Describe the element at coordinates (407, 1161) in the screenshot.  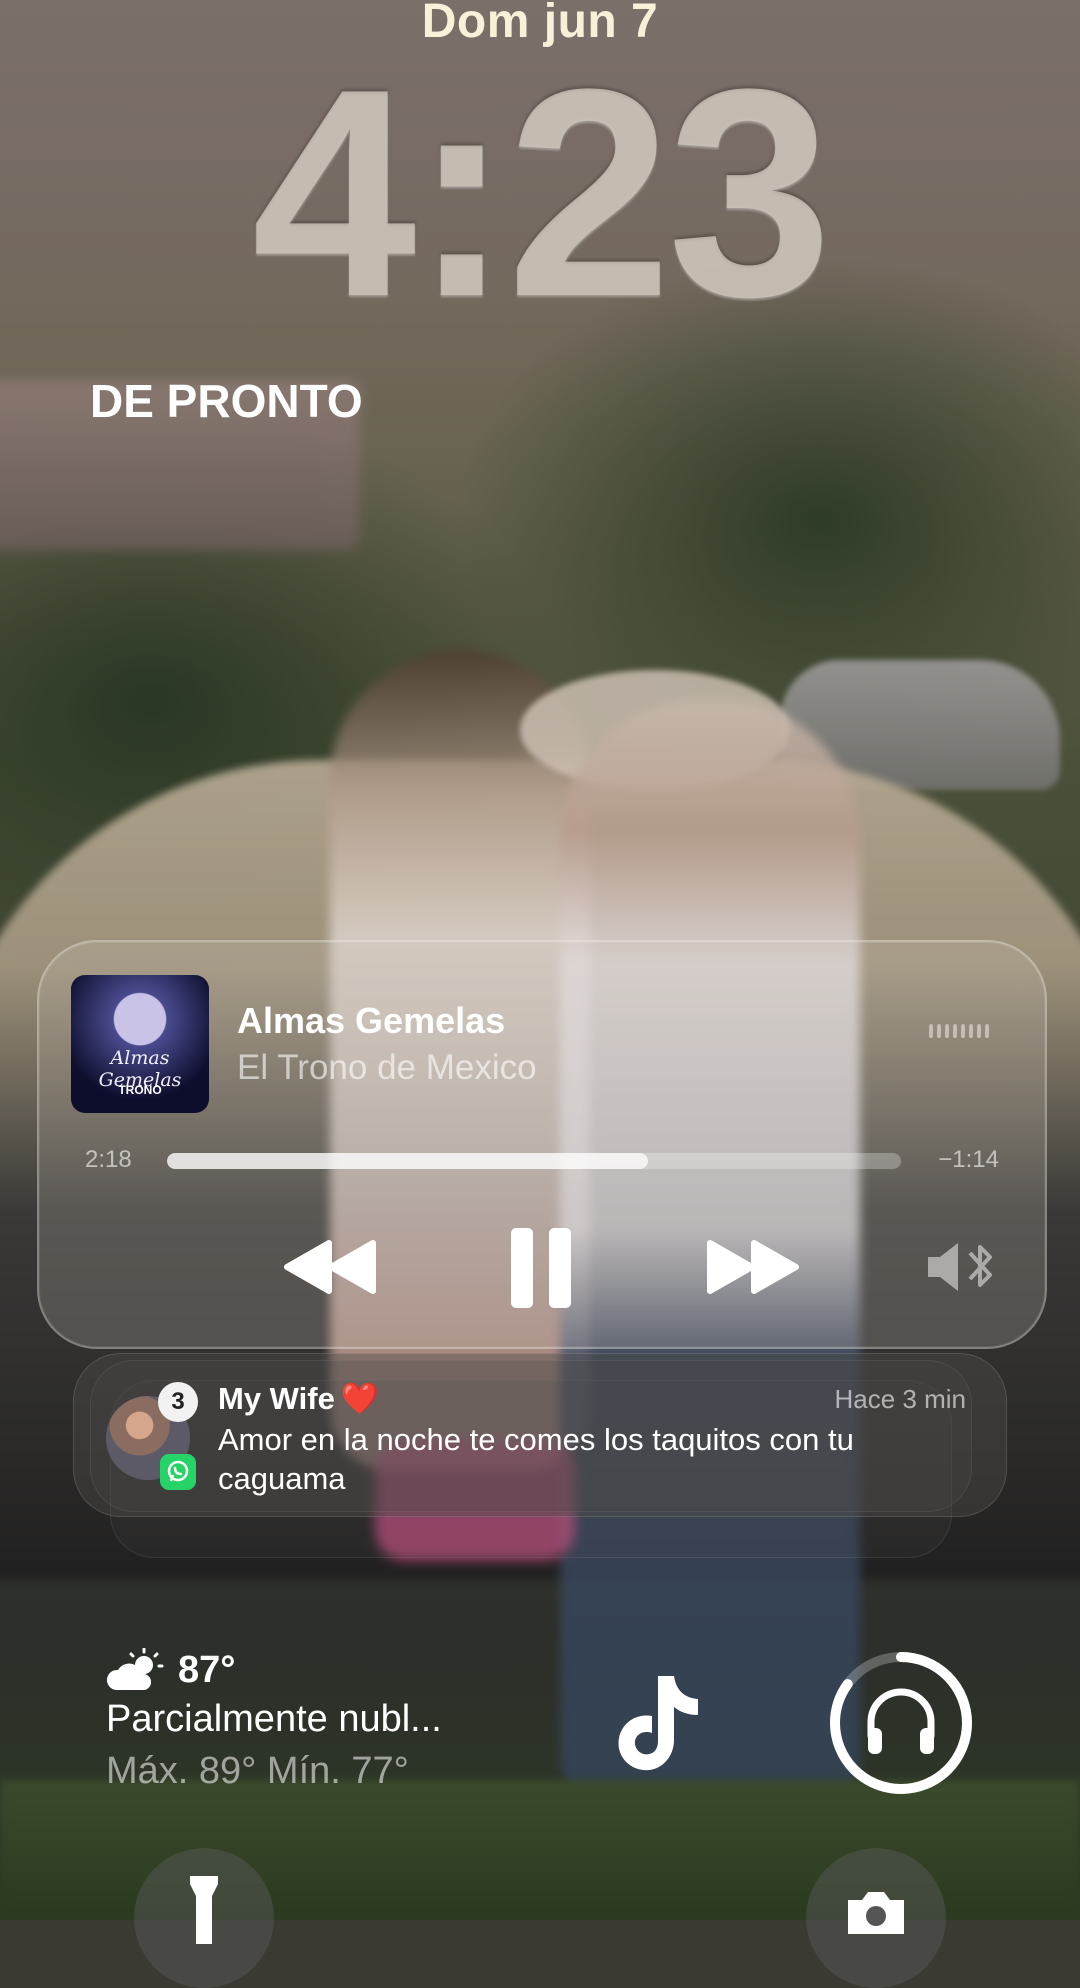
I see `playback-progress-fill` at that location.